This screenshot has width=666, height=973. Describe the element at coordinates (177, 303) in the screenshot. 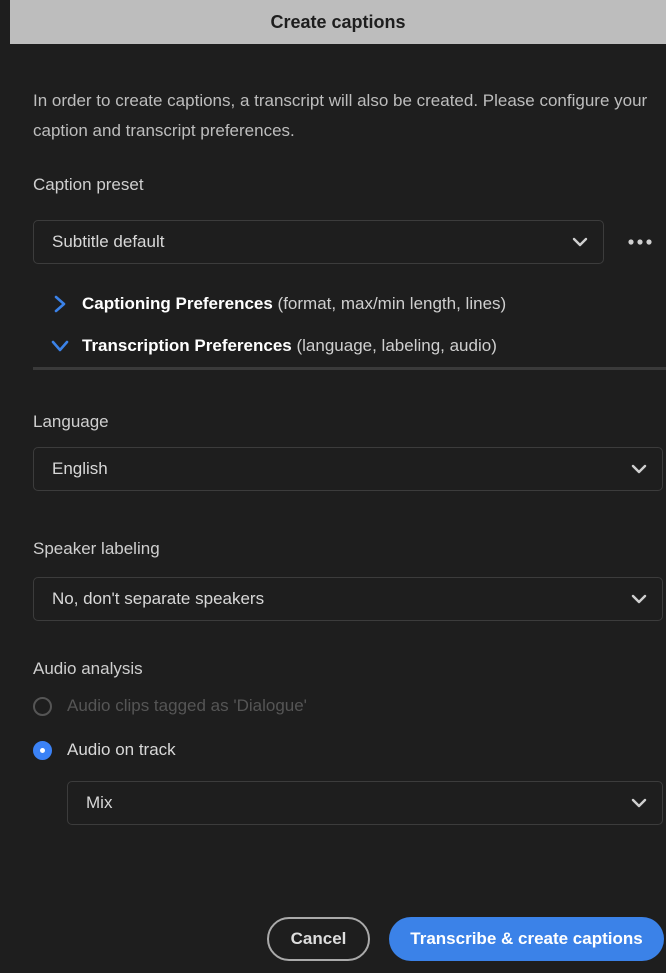

I see `captioning-preferences-title: Captioning Preferences` at that location.